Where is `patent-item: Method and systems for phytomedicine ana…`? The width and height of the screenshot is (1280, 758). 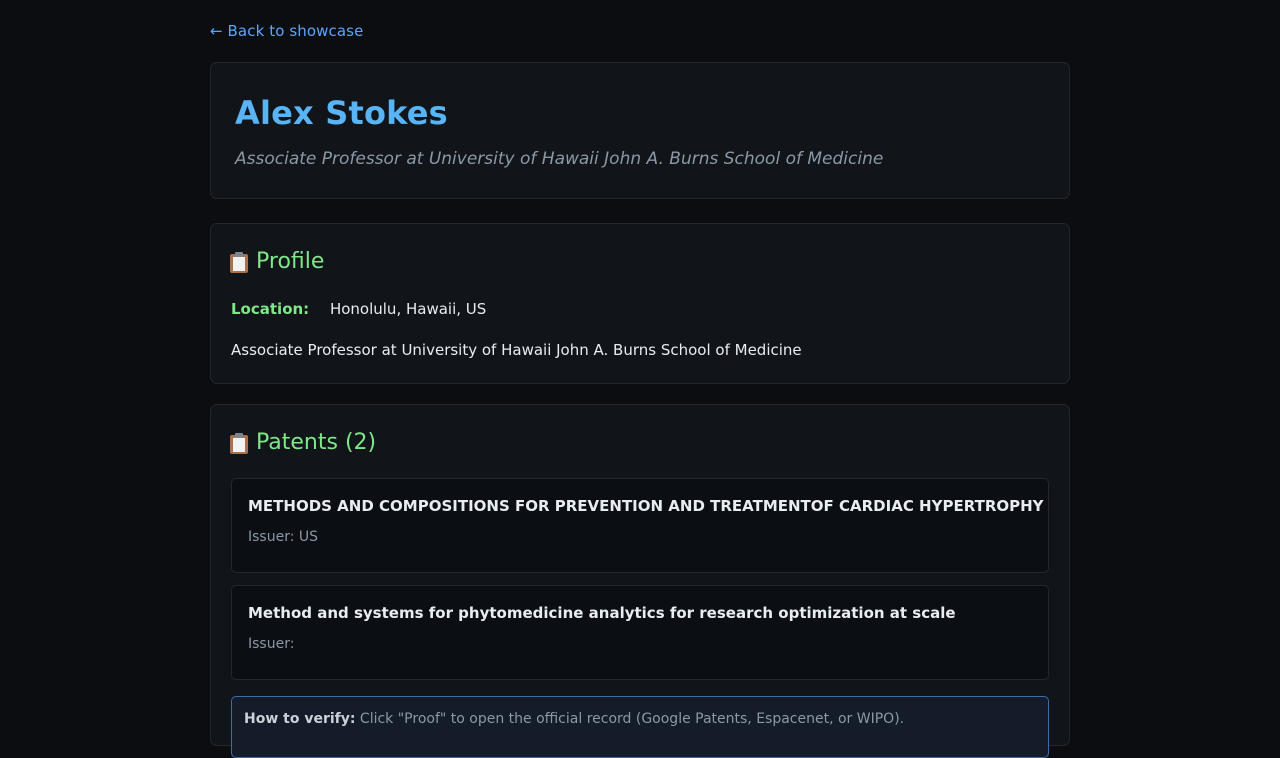 patent-item: Method and systems for phytomedicine ana… is located at coordinates (640, 632).